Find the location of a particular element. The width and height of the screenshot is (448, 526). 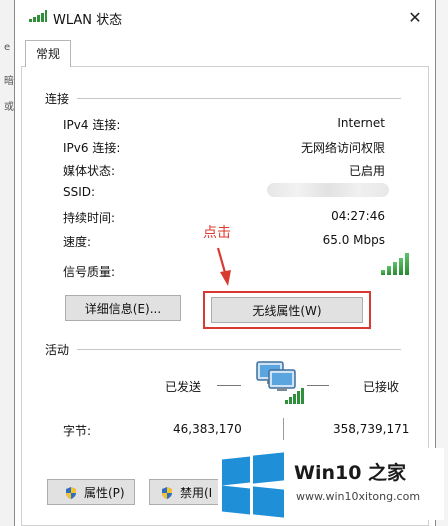

received-dash is located at coordinates (318, 385).